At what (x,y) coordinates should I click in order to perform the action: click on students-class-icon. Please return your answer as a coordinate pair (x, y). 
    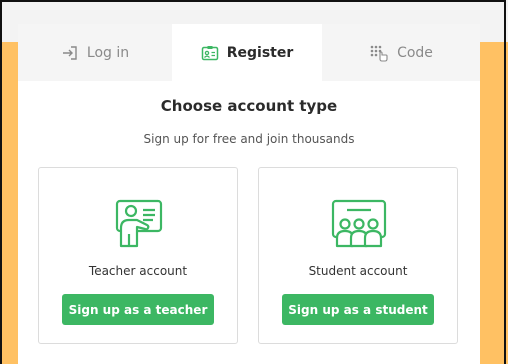
    Looking at the image, I should click on (359, 223).